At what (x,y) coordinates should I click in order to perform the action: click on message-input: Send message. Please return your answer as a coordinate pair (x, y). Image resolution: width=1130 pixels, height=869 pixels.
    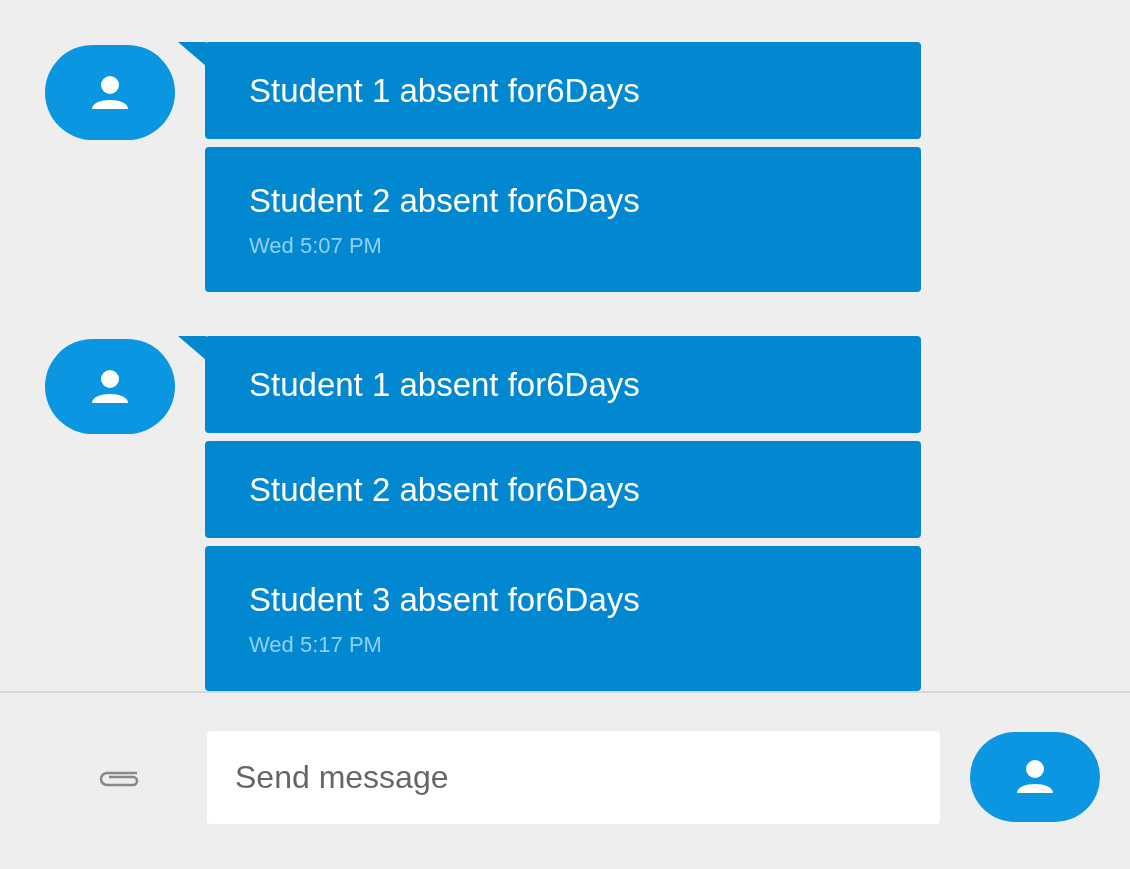
    Looking at the image, I should click on (573, 777).